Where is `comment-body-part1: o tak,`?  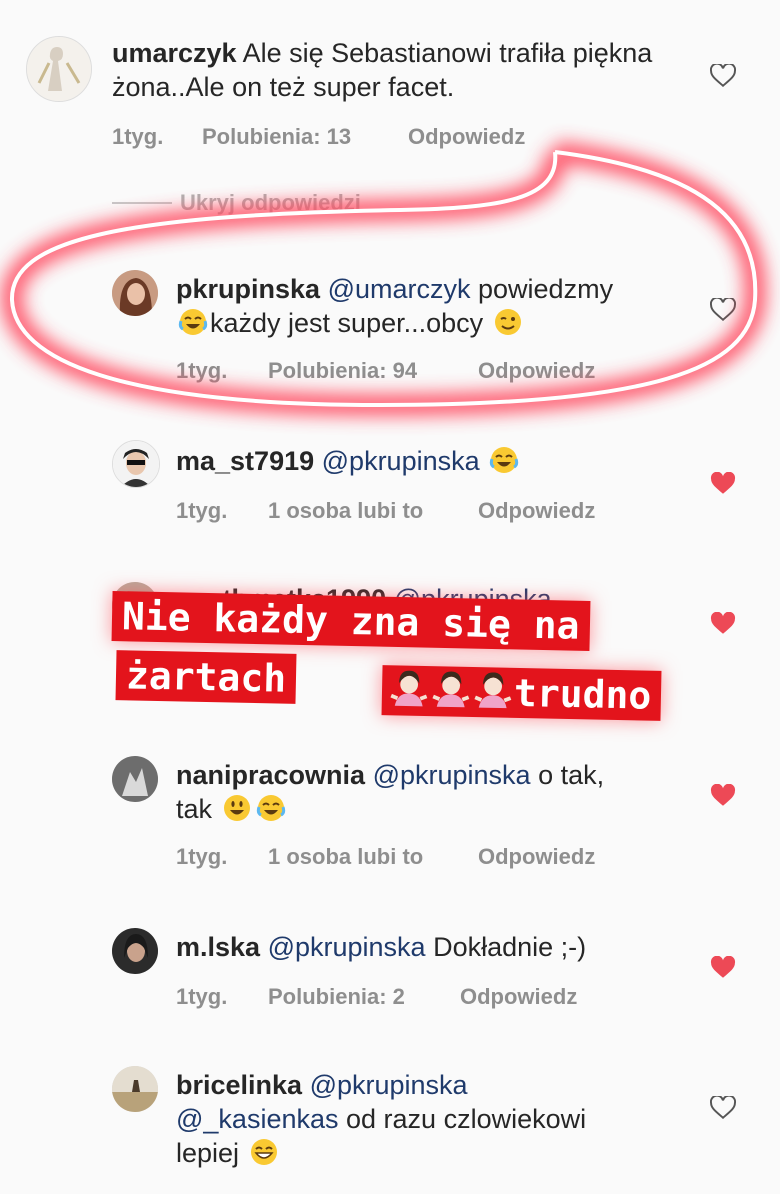 comment-body-part1: o tak, is located at coordinates (571, 775).